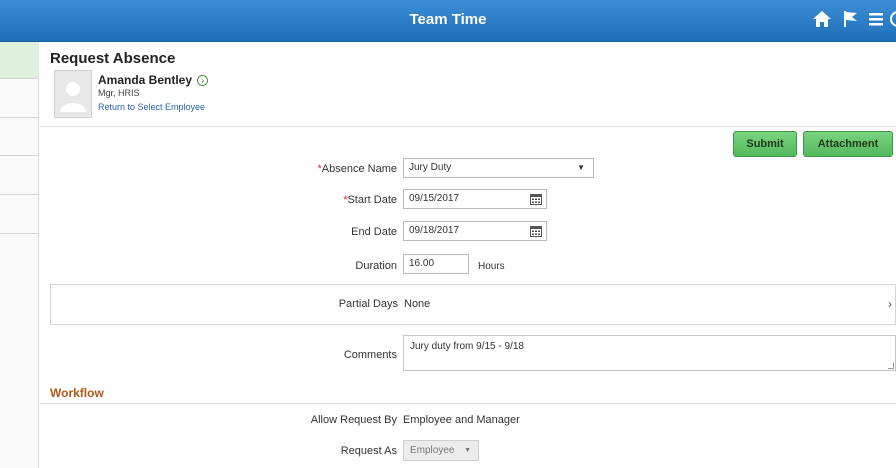 This screenshot has height=468, width=896. Describe the element at coordinates (851, 20) in the screenshot. I see `flag-icon` at that location.